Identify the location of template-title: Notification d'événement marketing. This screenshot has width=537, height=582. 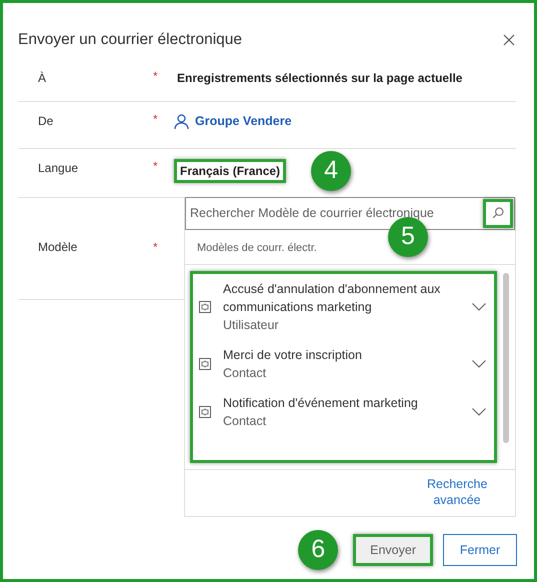
(321, 403).